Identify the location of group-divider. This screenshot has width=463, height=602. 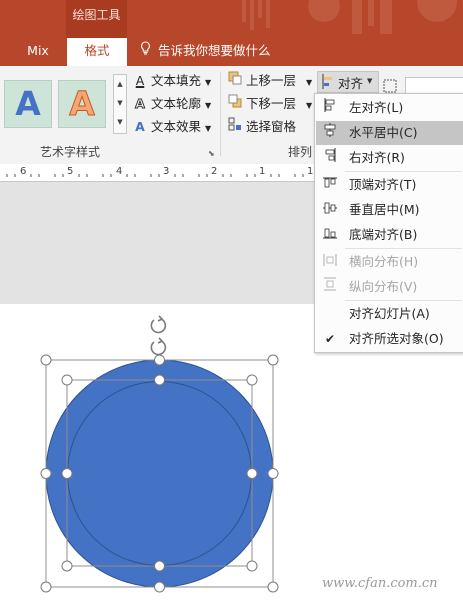
(220, 114).